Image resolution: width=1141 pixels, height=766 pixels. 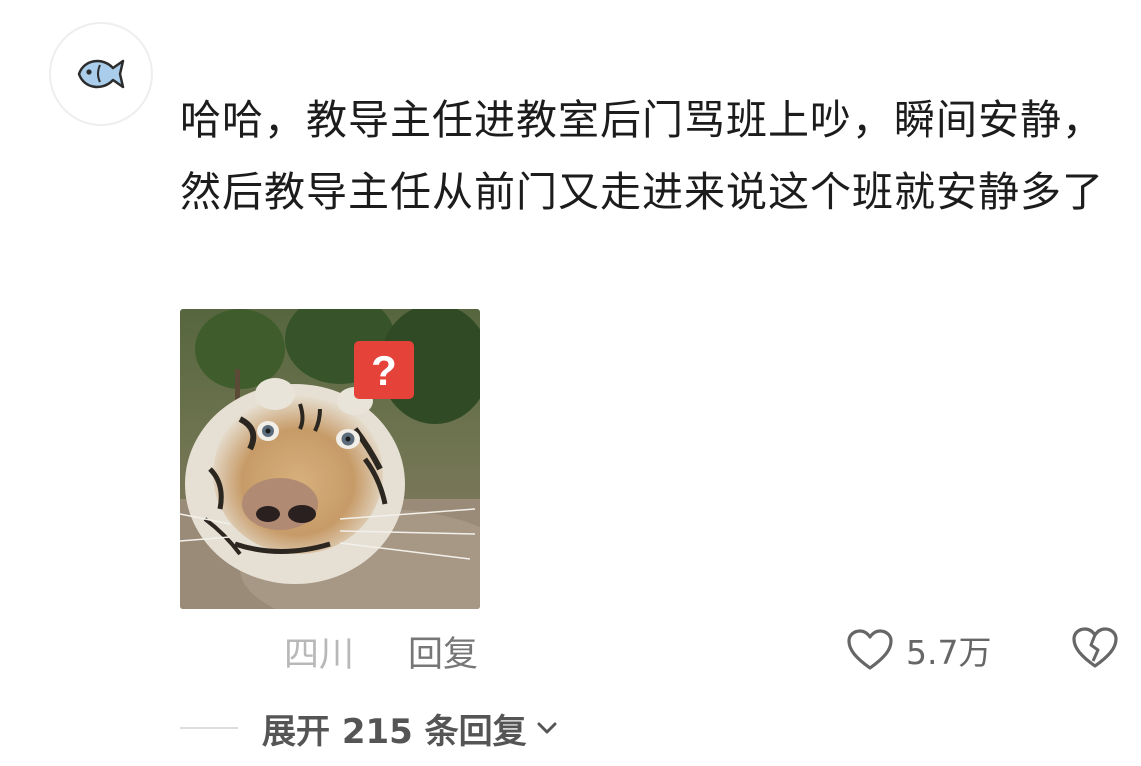 I want to click on tiger-image: ?, so click(x=330, y=459).